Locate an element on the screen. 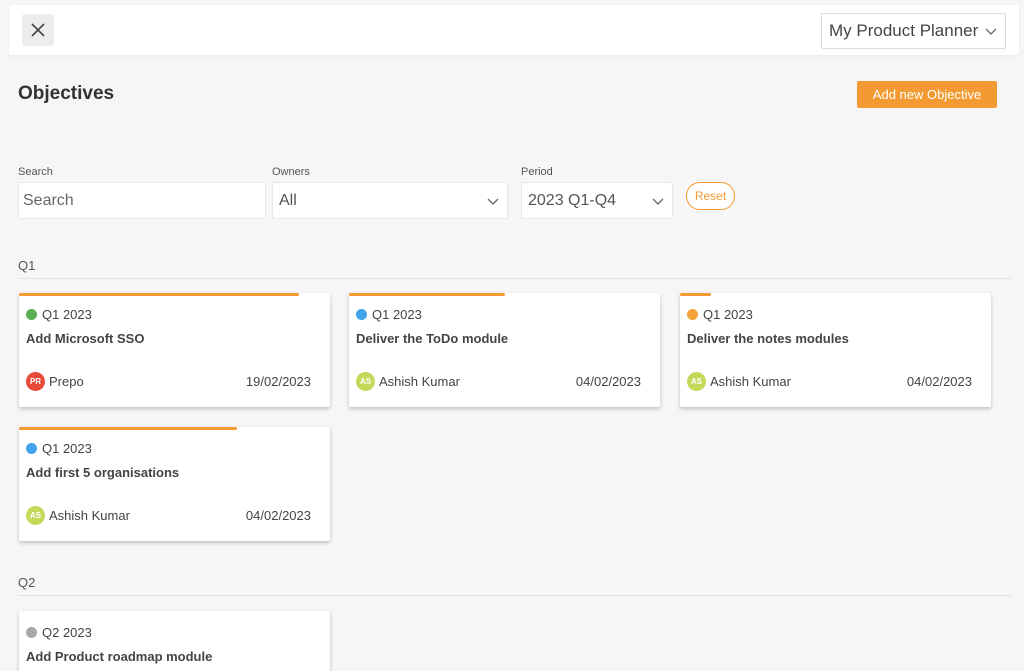  period-select: 2023 Q1-Q4 is located at coordinates (597, 200).